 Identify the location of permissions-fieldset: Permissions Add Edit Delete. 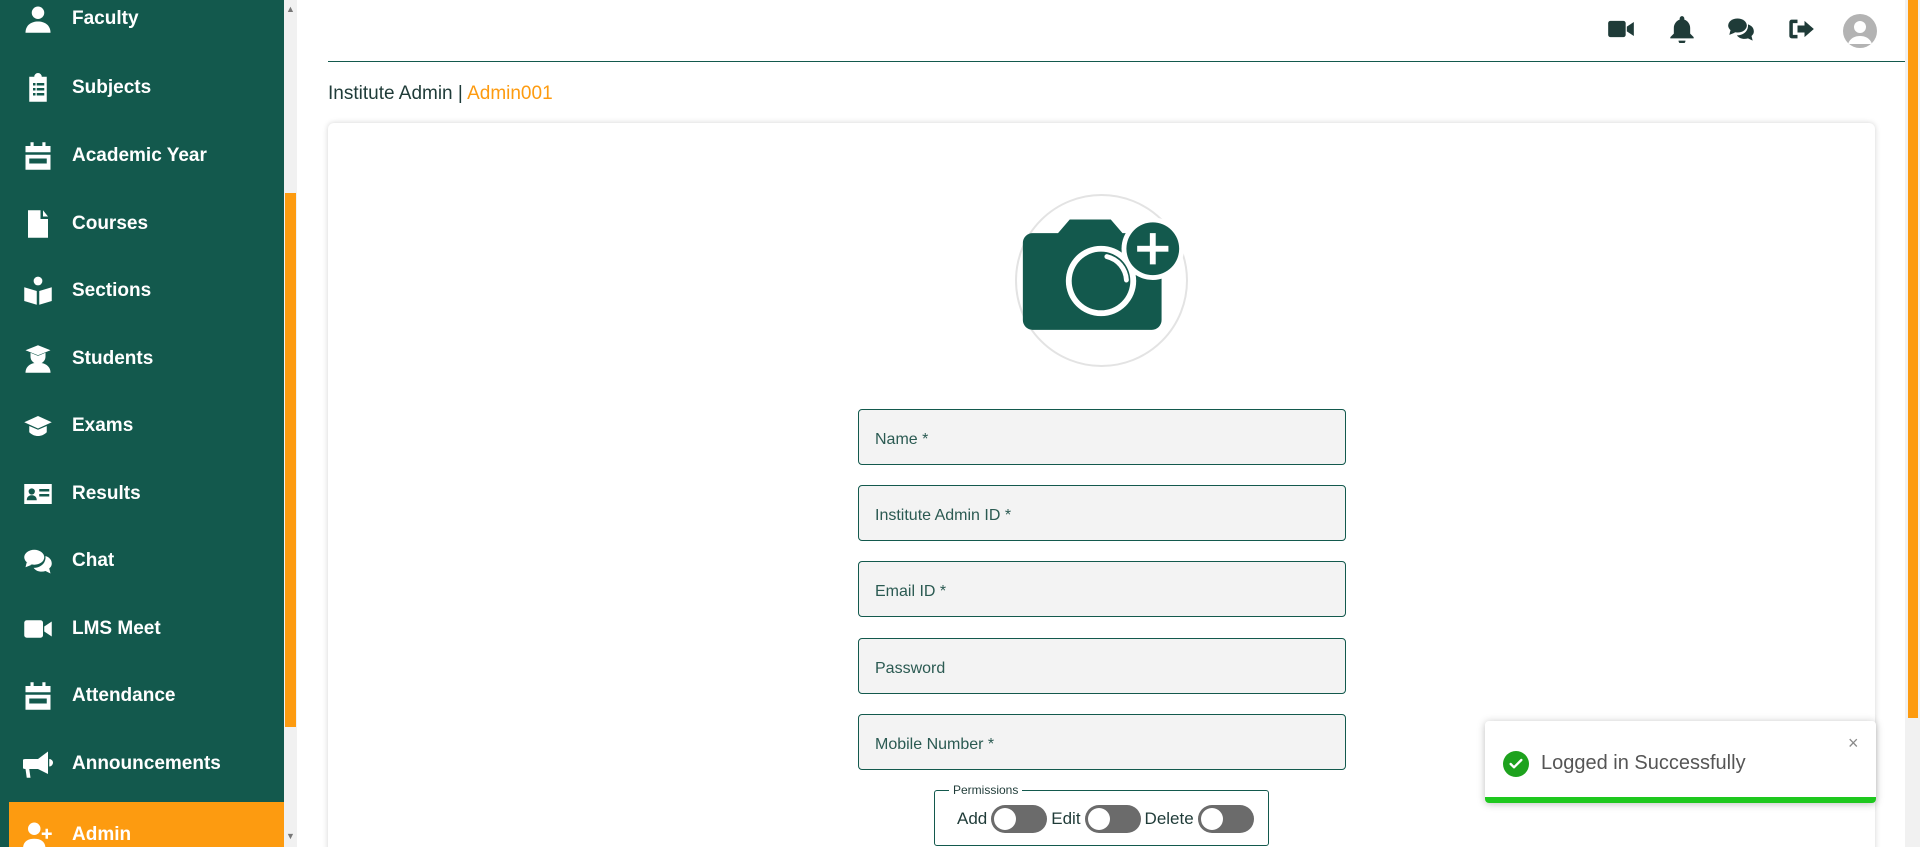
(1101, 814).